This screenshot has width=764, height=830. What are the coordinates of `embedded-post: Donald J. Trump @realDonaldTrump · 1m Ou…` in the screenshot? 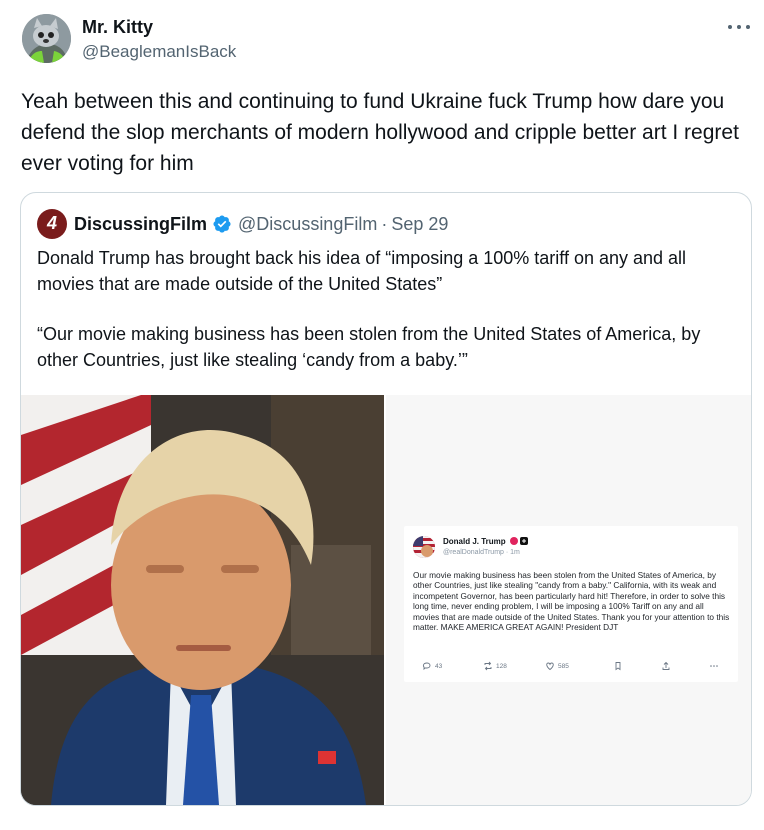 It's located at (571, 604).